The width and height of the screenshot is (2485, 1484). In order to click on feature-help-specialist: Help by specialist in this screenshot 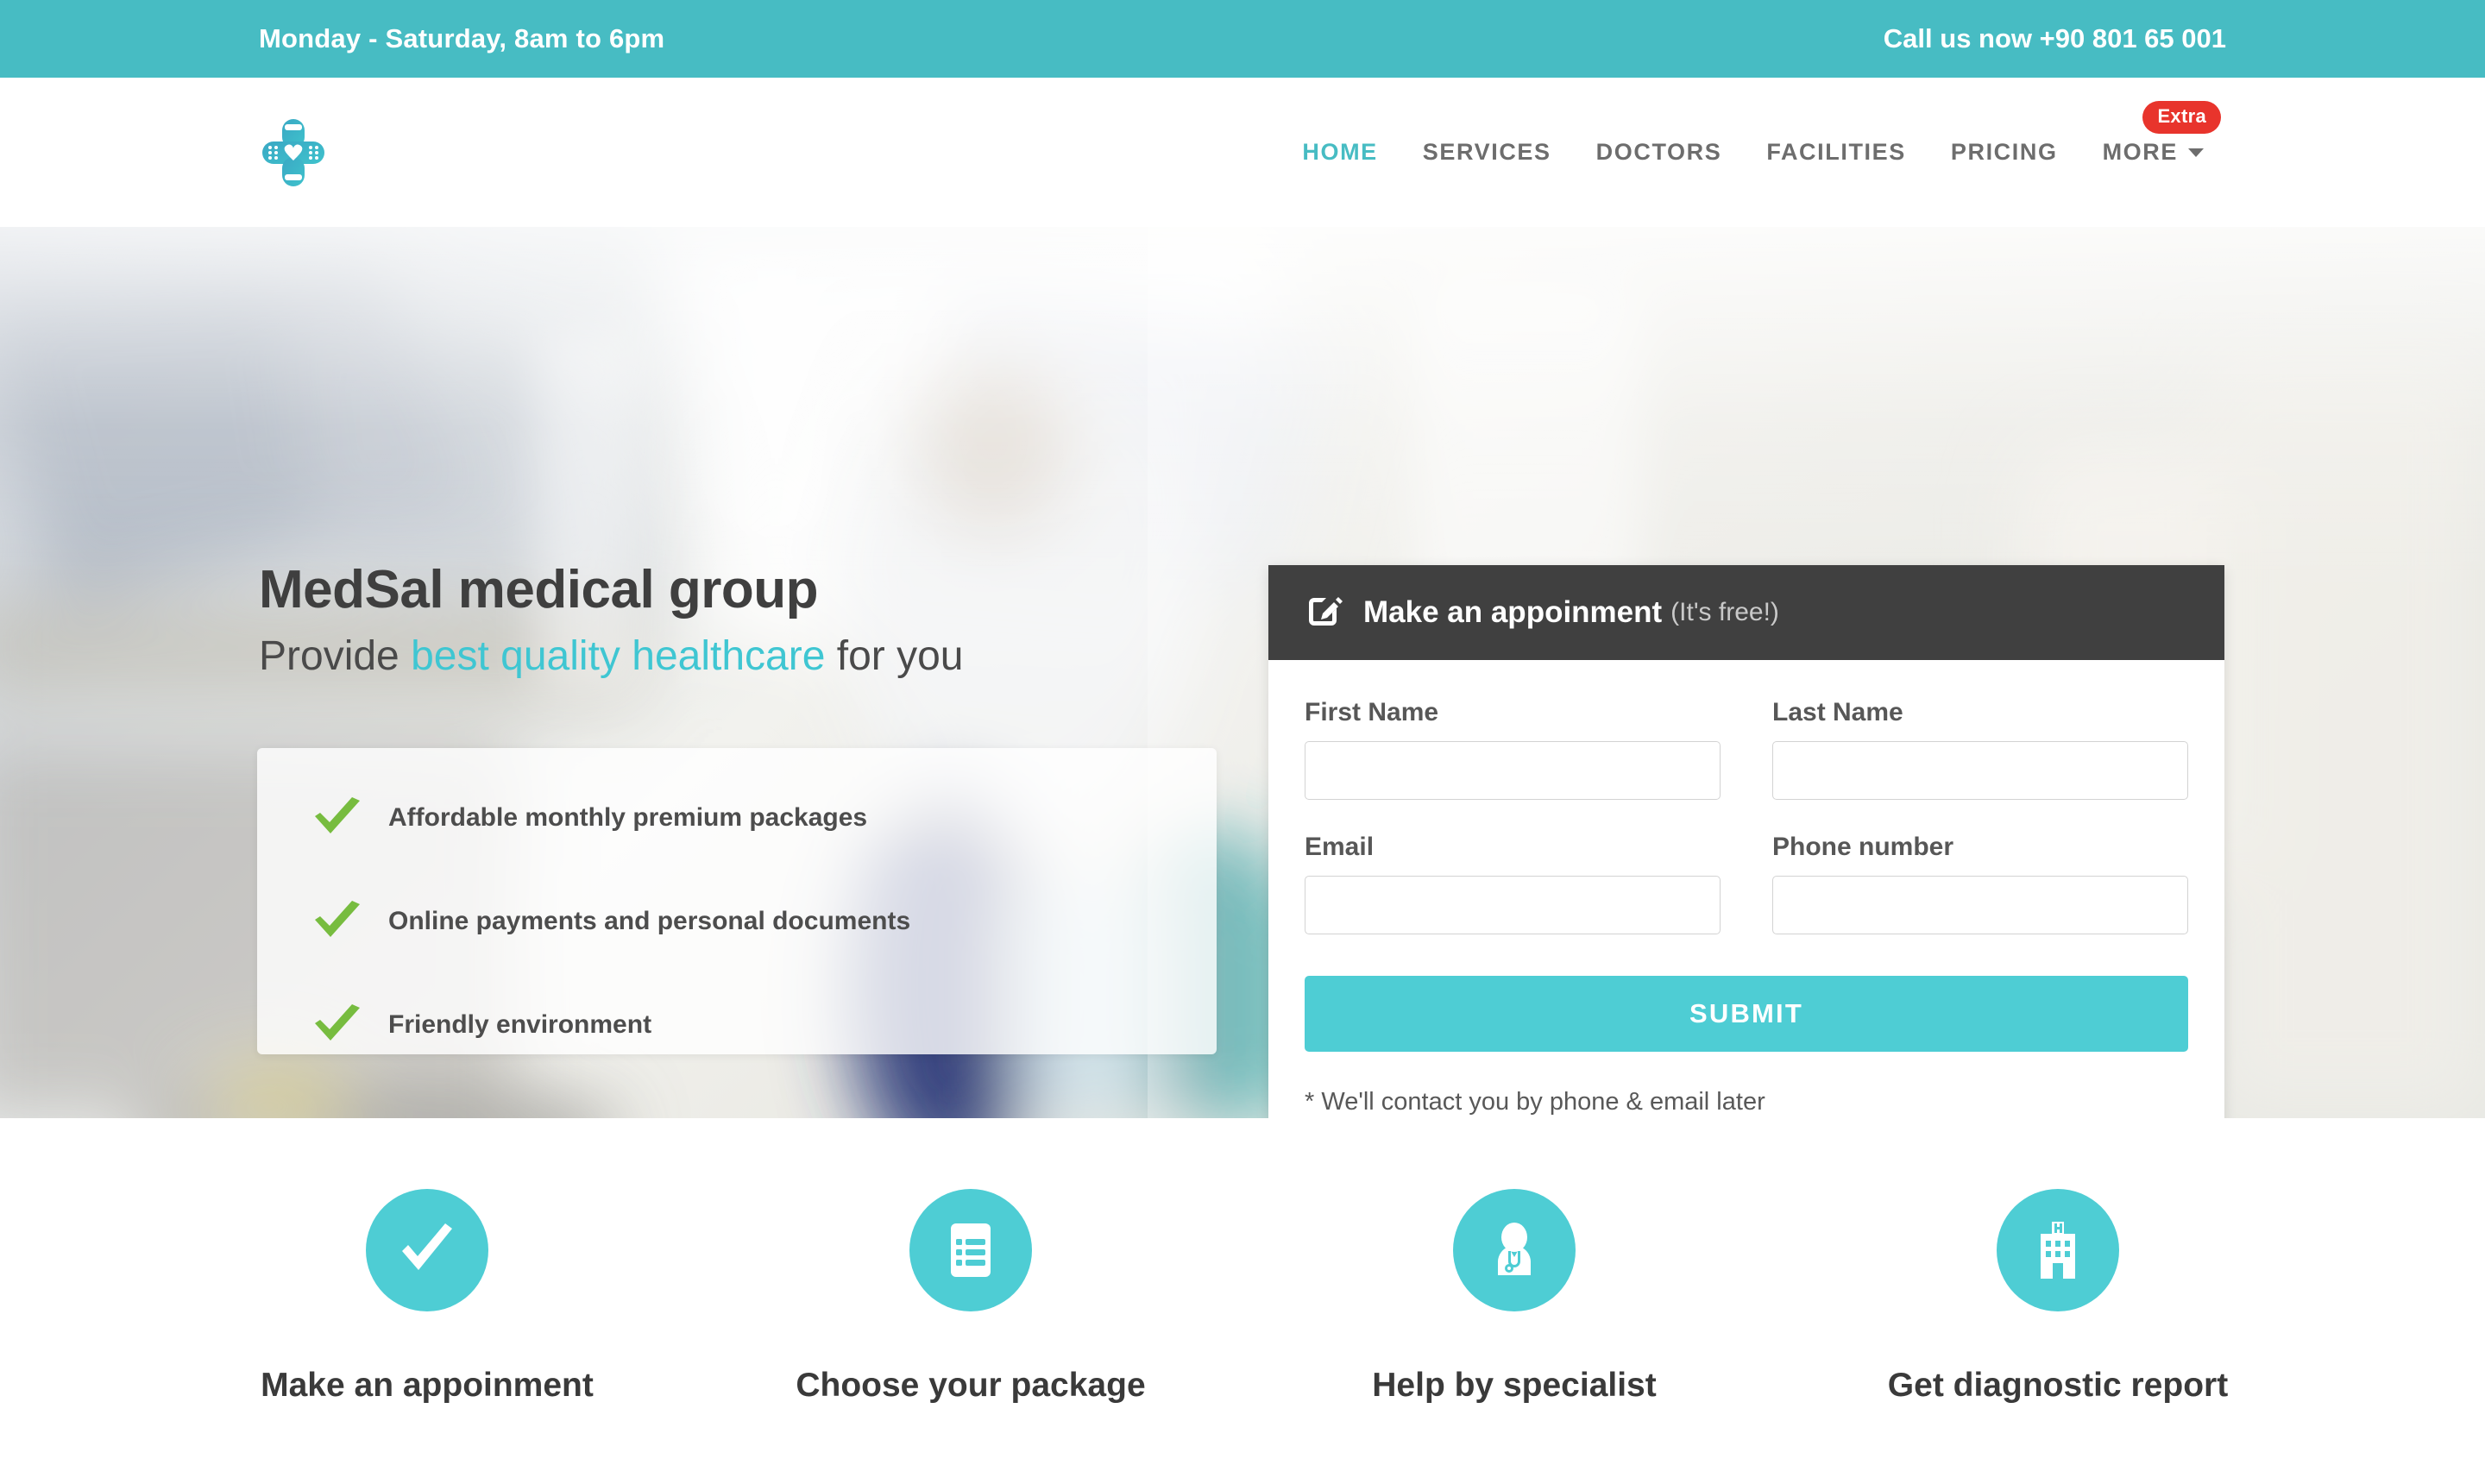, I will do `click(1514, 1261)`.